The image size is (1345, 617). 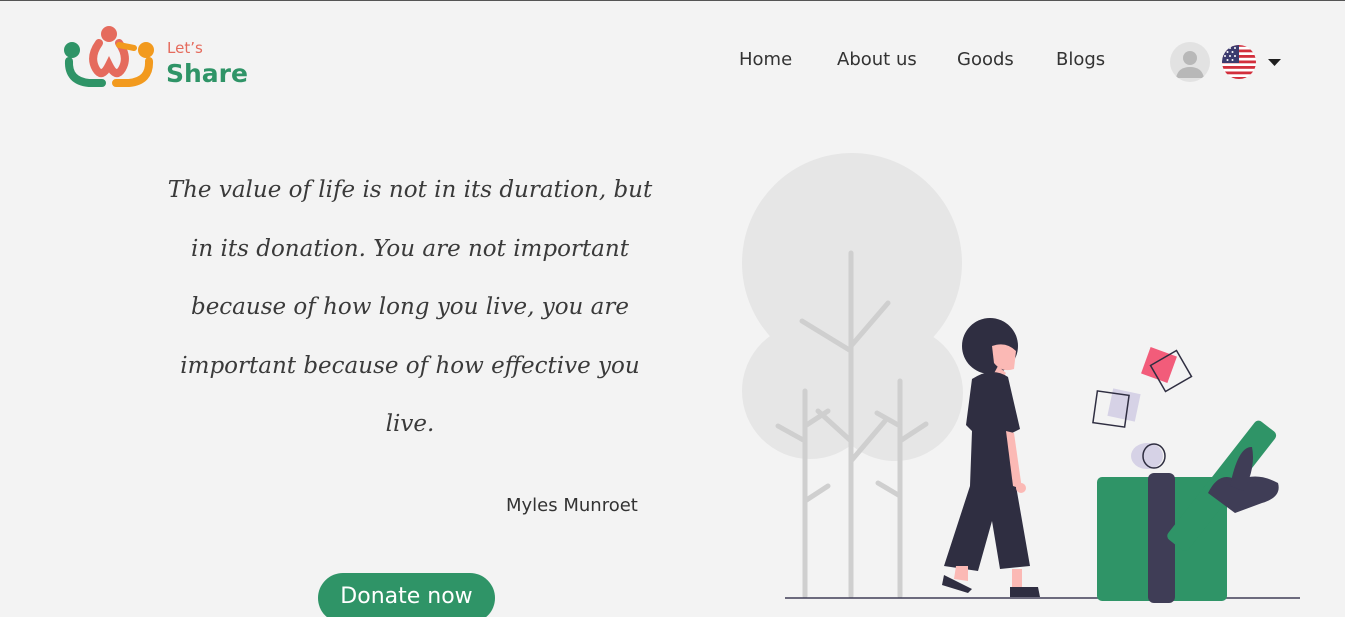 What do you see at coordinates (877, 59) in the screenshot?
I see `nav-about-us: About us` at bounding box center [877, 59].